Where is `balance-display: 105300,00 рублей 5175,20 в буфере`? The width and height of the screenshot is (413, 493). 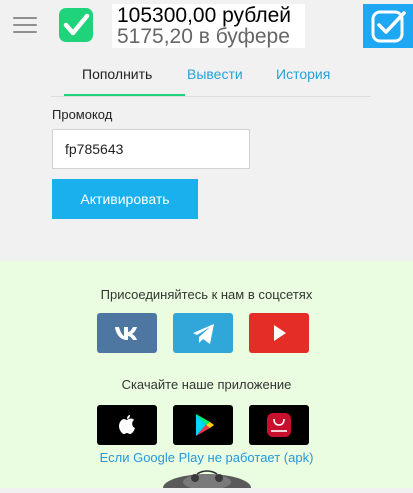
balance-display: 105300,00 рублей 5175,20 в буфере is located at coordinates (208, 26).